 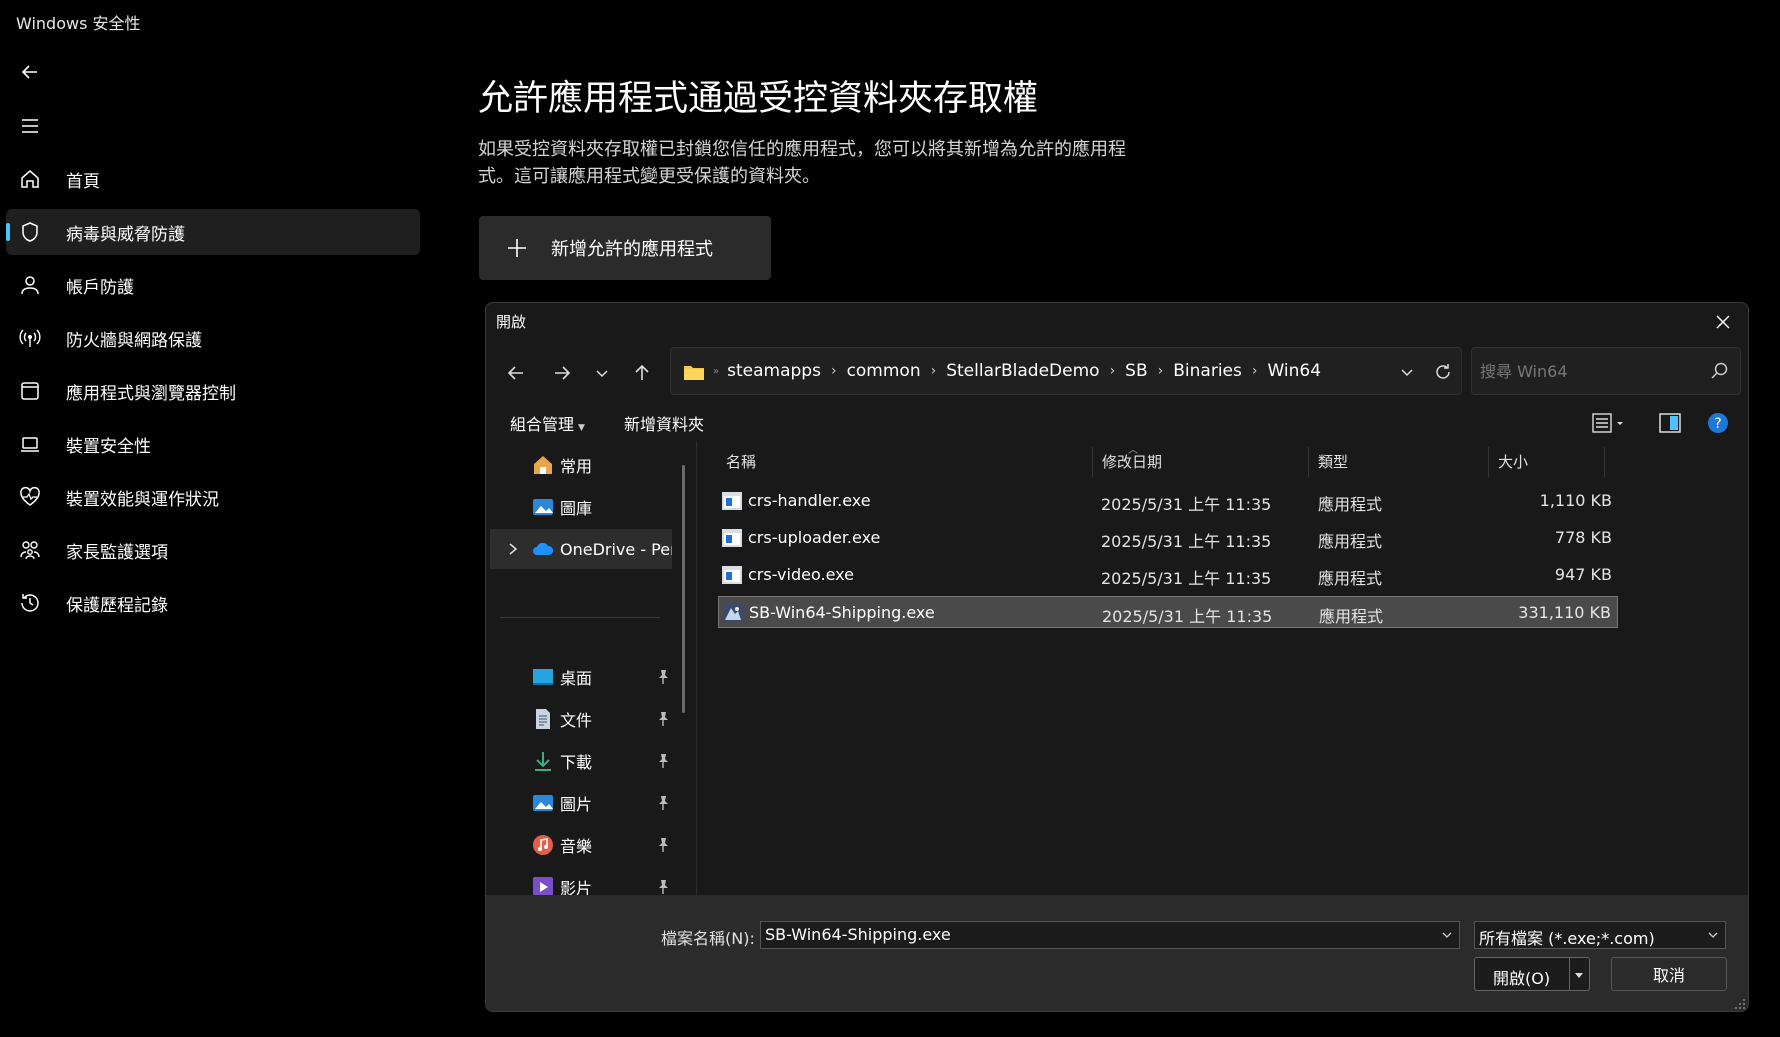 What do you see at coordinates (1720, 371) in the screenshot?
I see `search-icon` at bounding box center [1720, 371].